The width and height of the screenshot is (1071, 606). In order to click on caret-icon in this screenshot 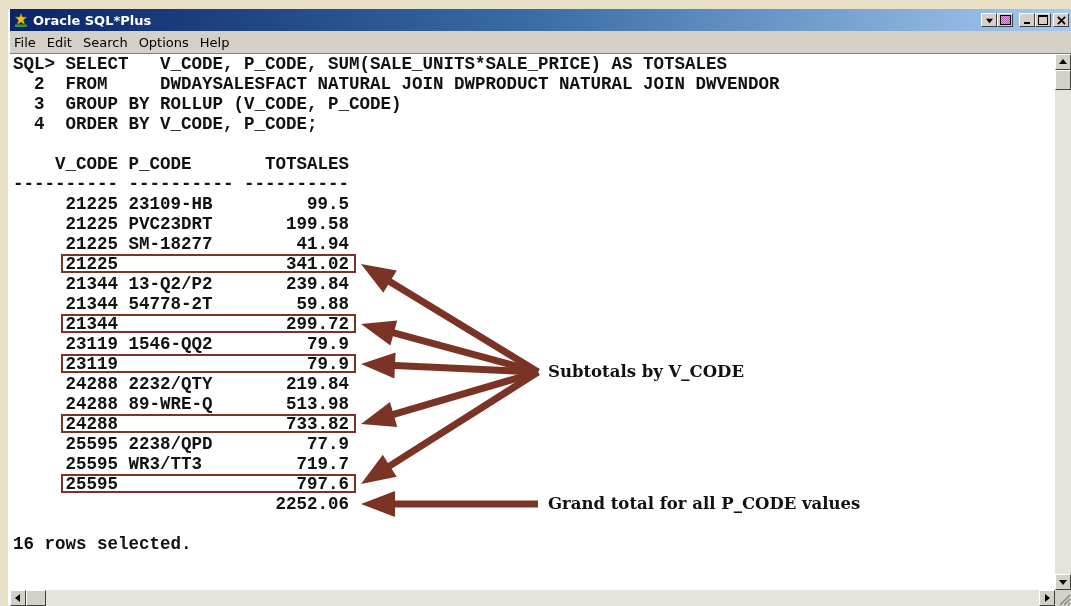, I will do `click(989, 20)`.